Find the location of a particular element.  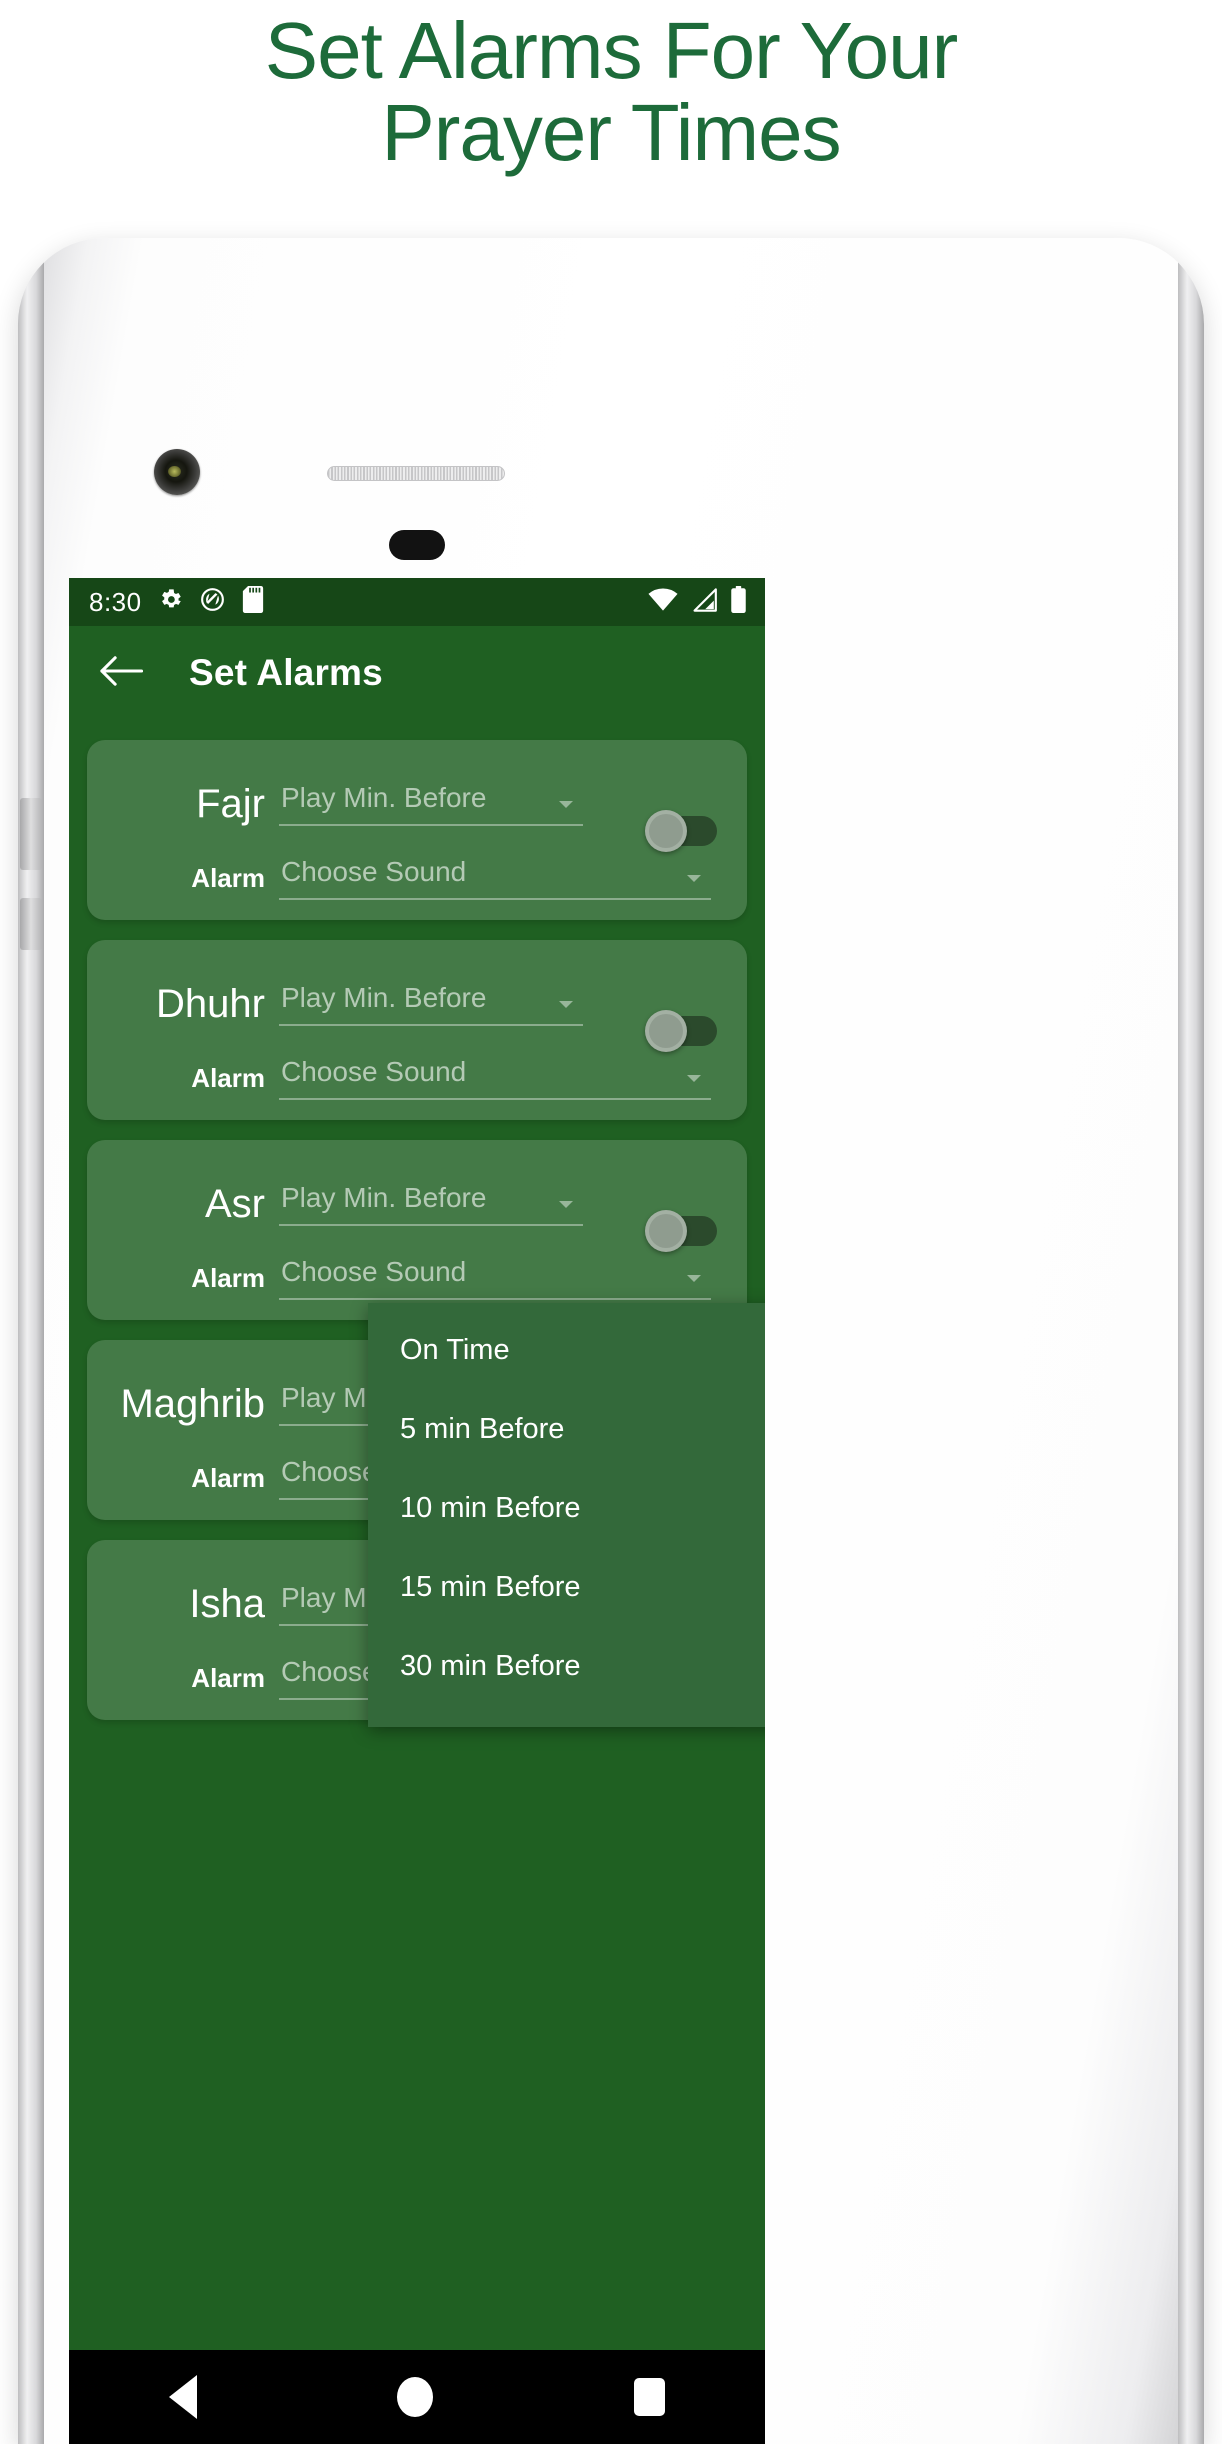

phone-right-rail is located at coordinates (1191, 1341).